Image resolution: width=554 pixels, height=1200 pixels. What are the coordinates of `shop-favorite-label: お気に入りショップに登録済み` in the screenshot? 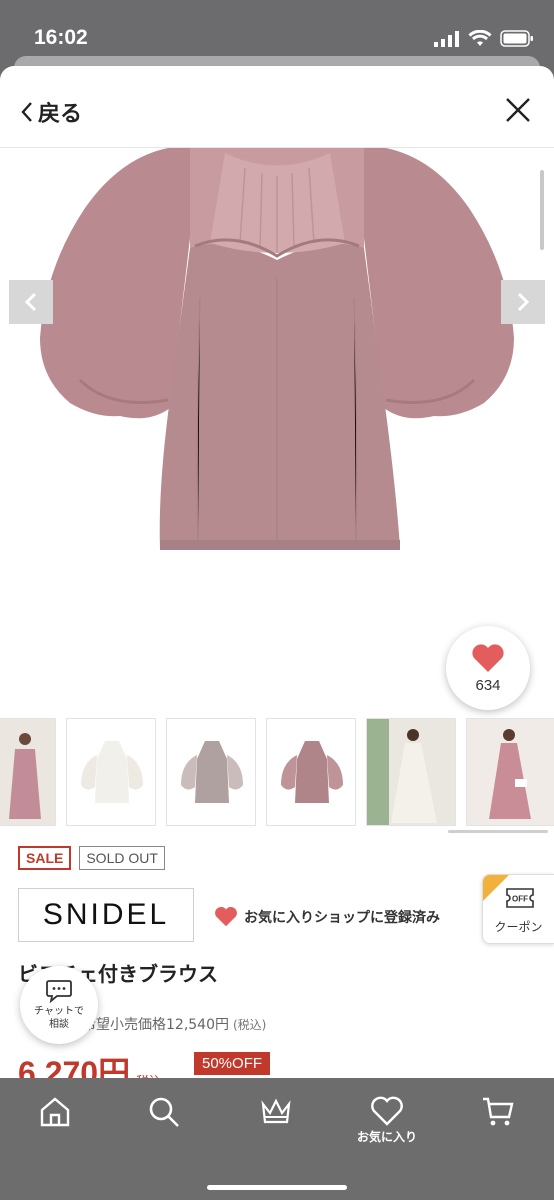 It's located at (342, 917).